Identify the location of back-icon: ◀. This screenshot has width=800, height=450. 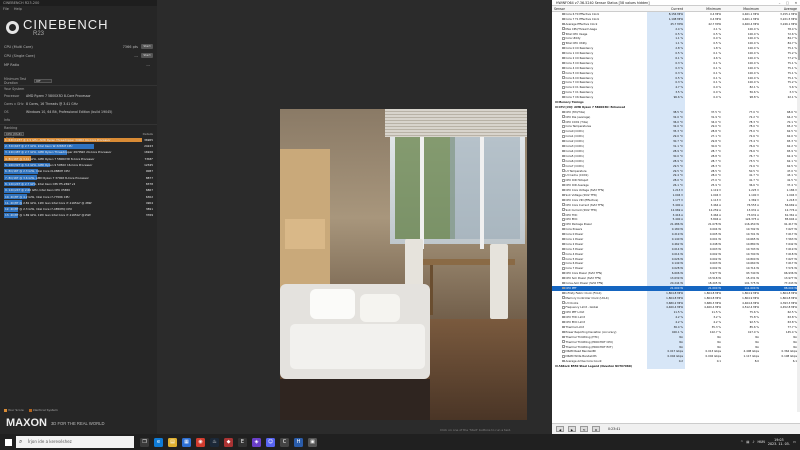
(560, 429).